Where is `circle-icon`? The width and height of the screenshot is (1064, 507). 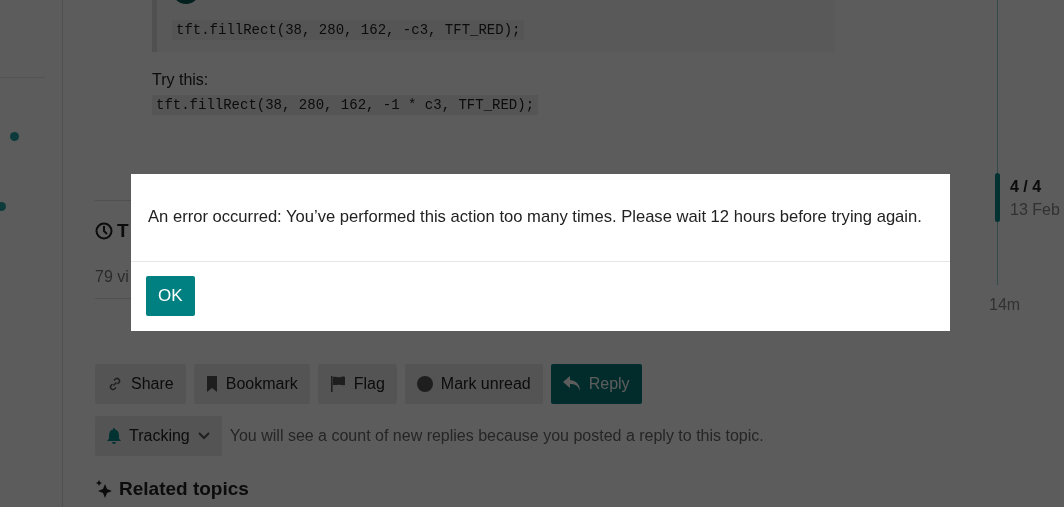 circle-icon is located at coordinates (424, 384).